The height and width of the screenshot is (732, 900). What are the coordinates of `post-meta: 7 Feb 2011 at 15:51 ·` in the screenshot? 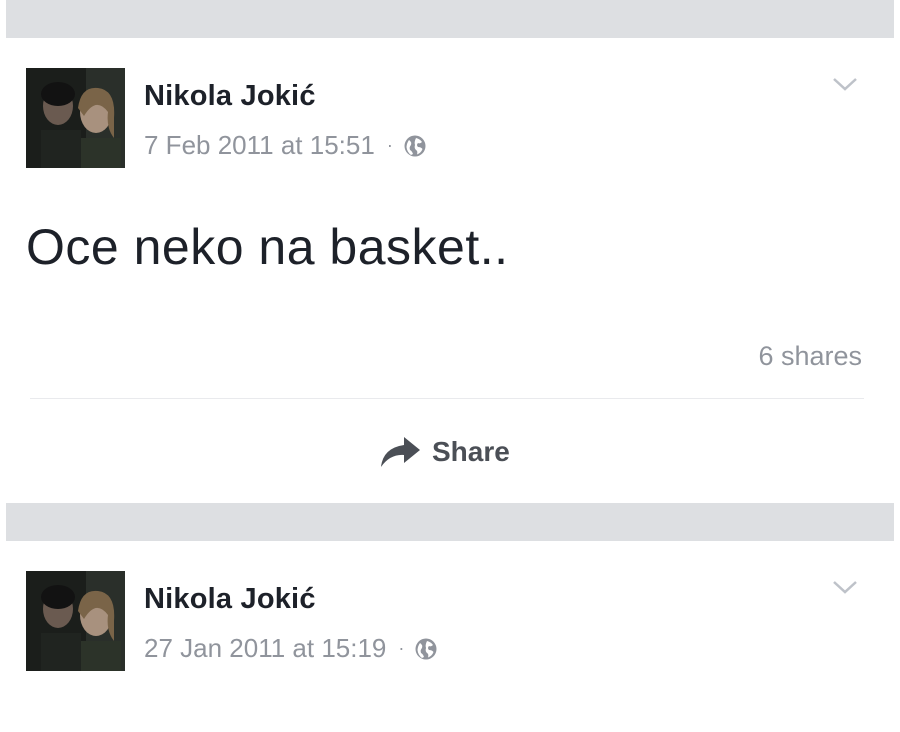 It's located at (285, 145).